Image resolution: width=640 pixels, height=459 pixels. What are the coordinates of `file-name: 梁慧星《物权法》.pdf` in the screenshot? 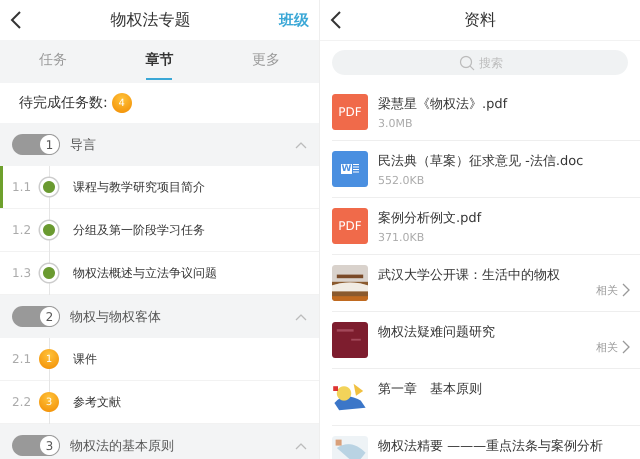 It's located at (443, 104).